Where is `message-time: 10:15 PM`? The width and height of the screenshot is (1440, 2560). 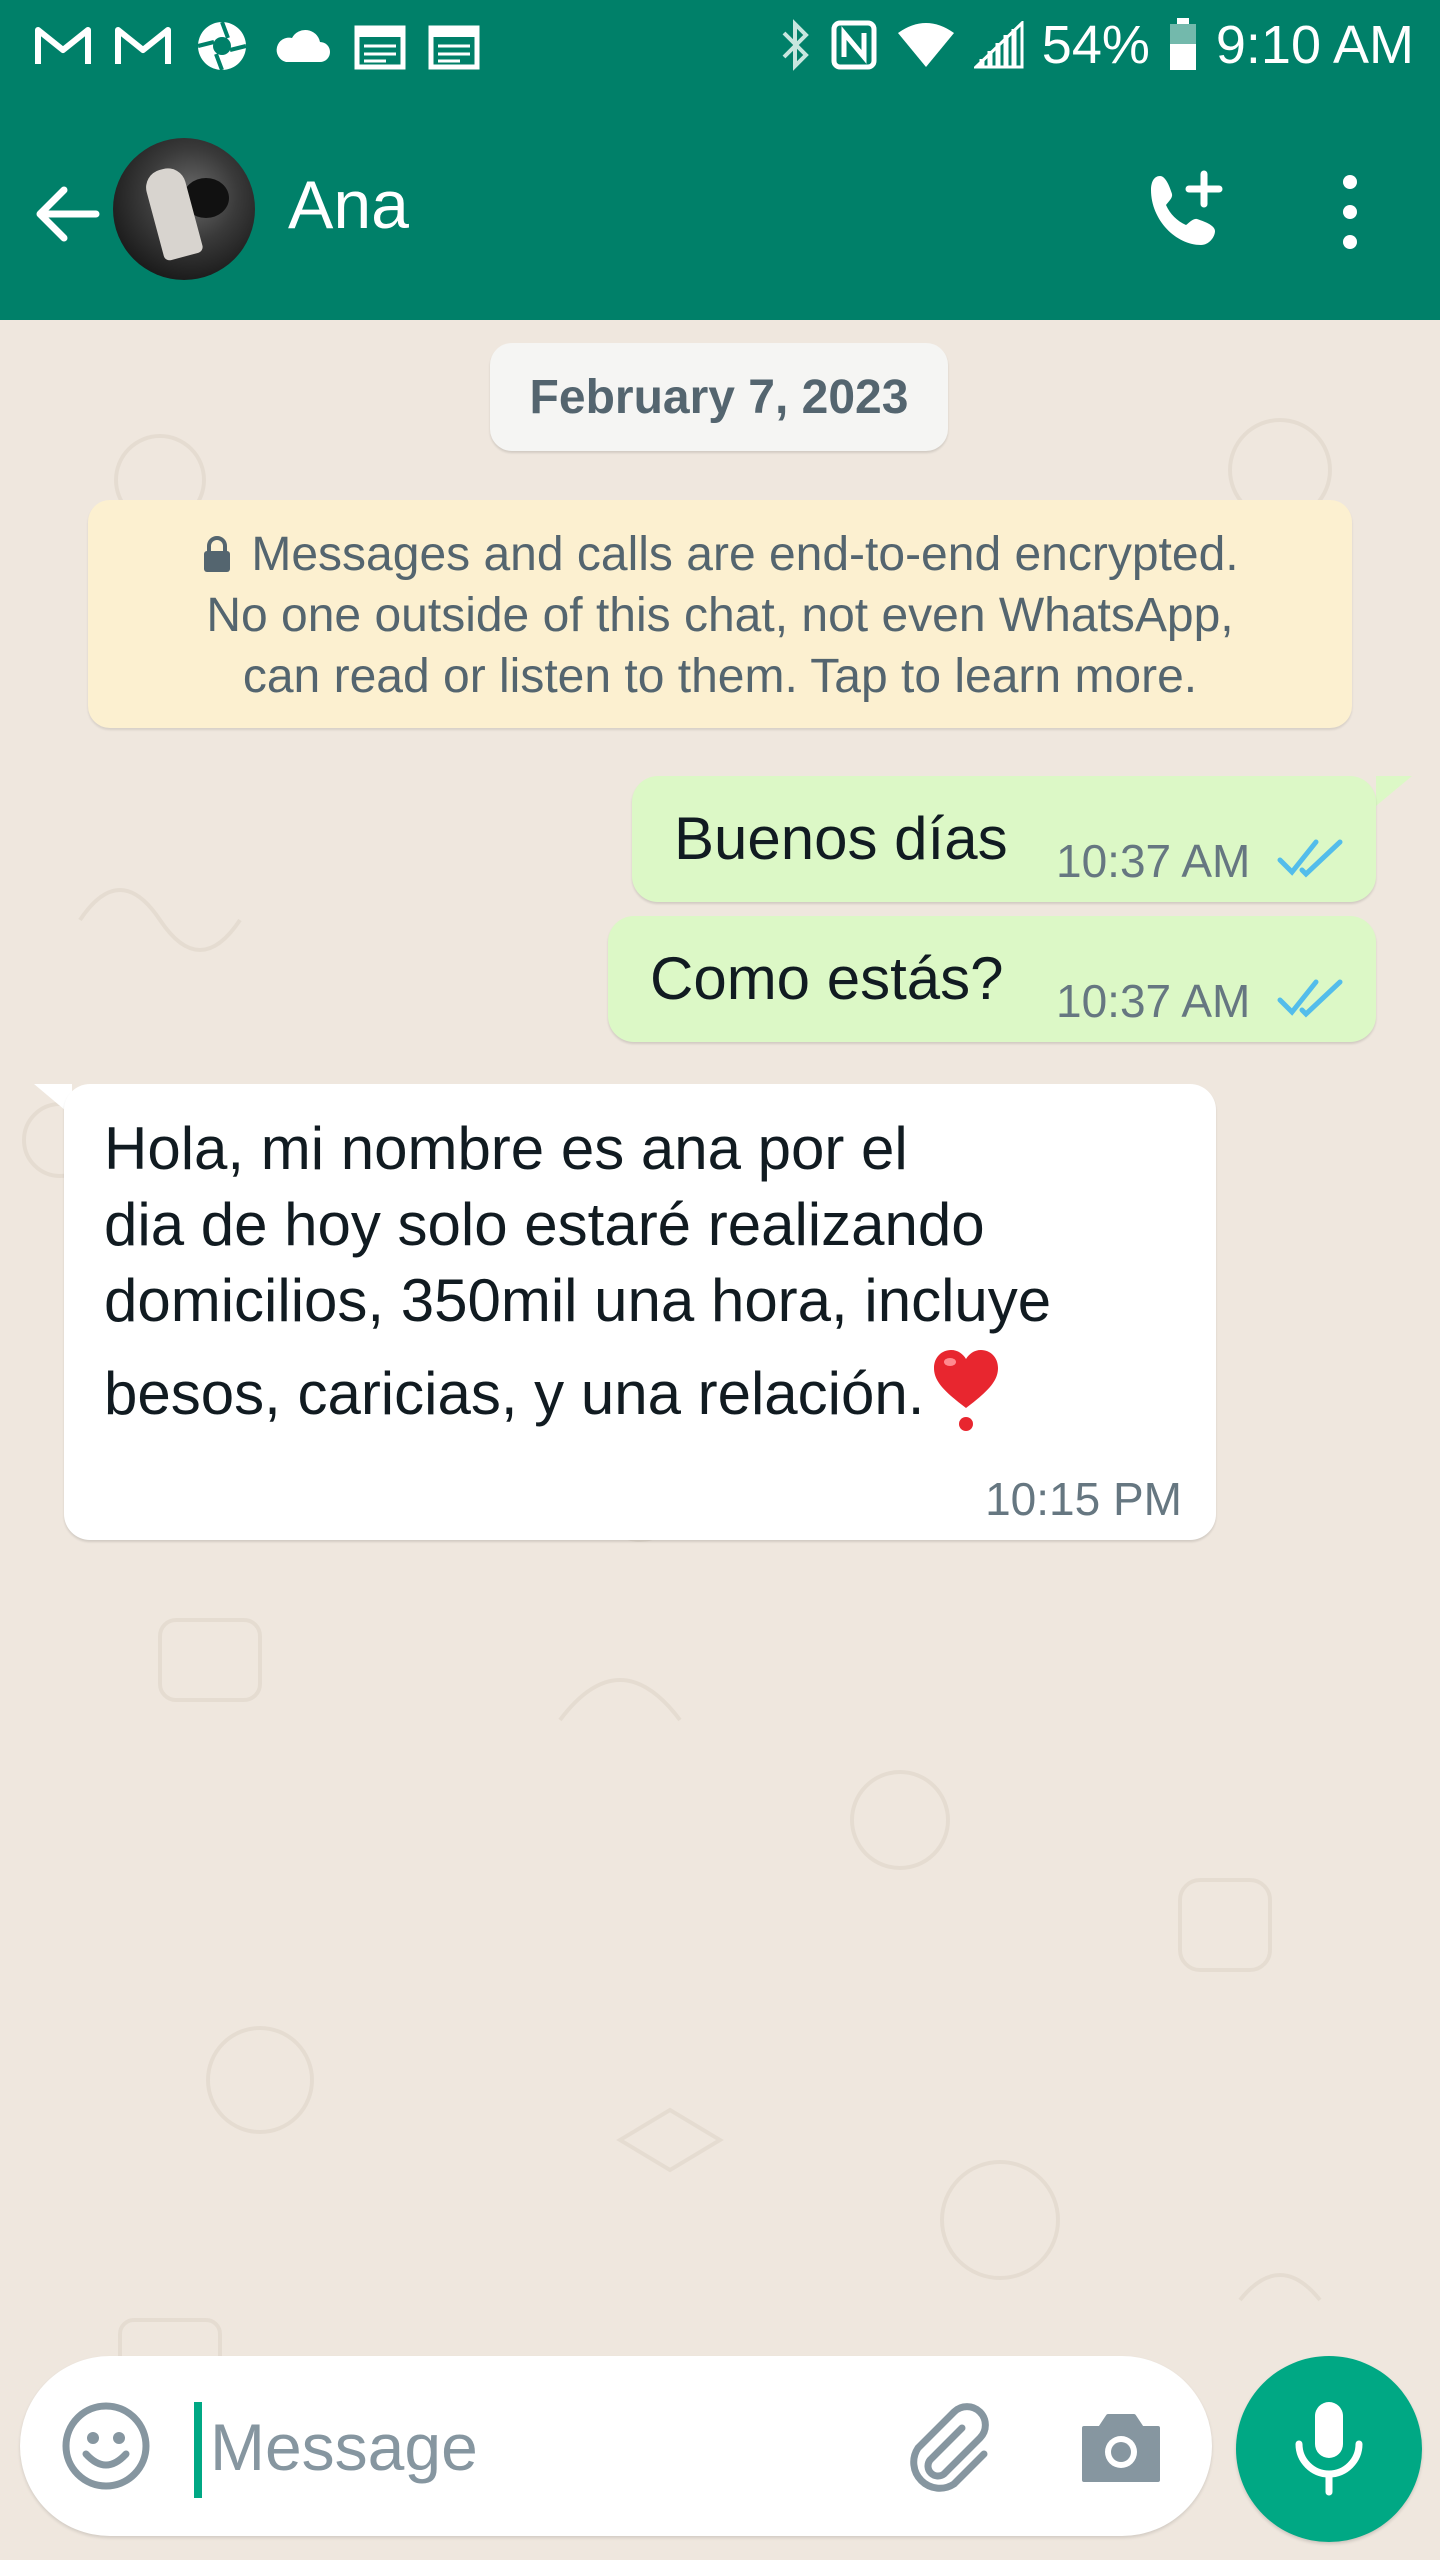 message-time: 10:15 PM is located at coordinates (1083, 1499).